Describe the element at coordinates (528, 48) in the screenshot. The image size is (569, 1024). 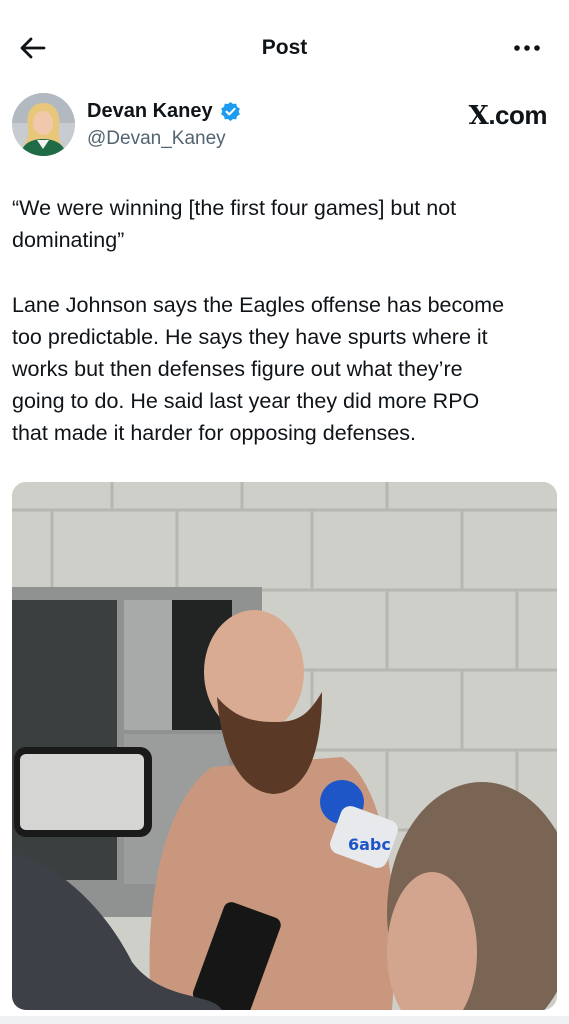
I see `more-options-icon` at that location.